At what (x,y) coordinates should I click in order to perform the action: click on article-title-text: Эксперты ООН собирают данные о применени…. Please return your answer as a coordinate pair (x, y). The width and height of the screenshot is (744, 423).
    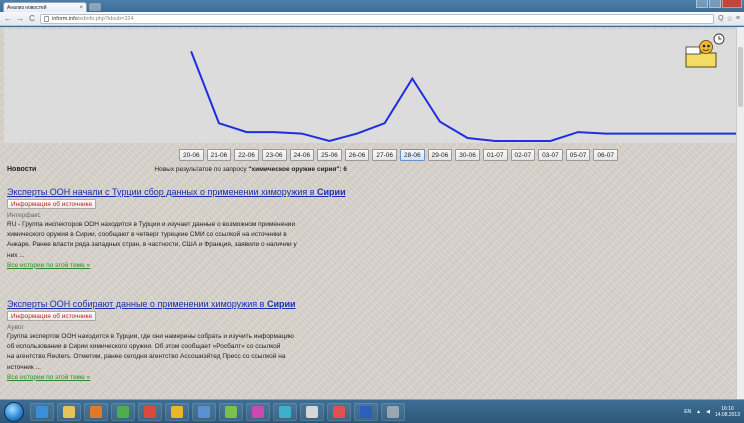
    Looking at the image, I should click on (137, 304).